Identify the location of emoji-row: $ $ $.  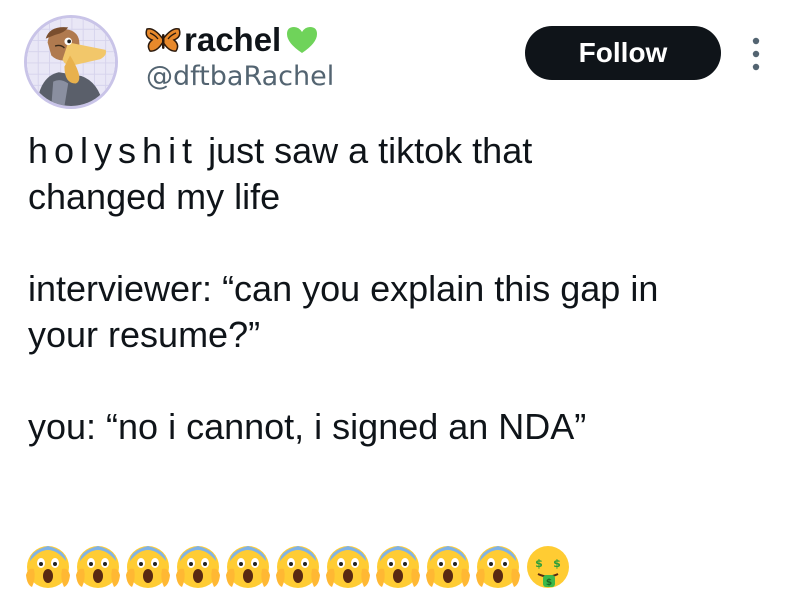
(298, 567).